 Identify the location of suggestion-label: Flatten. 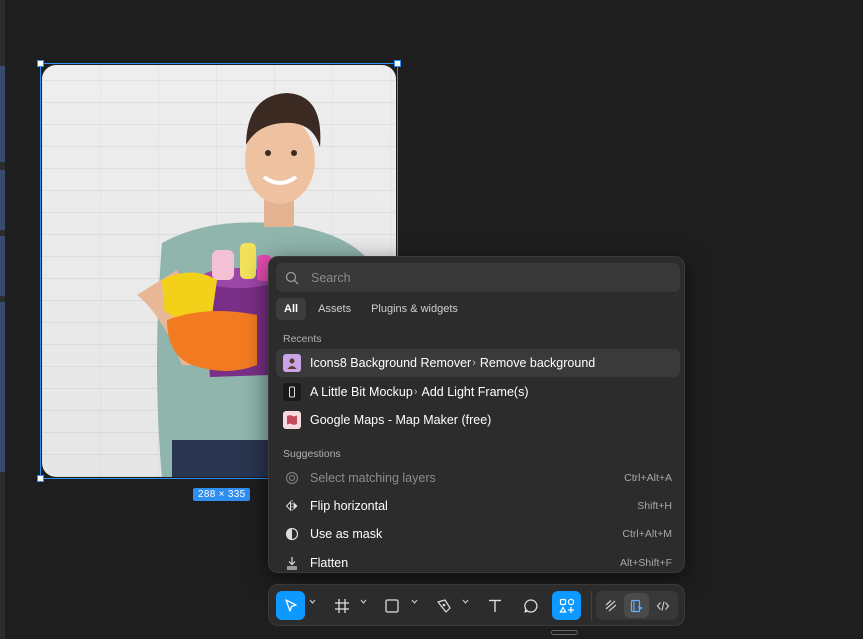
(329, 563).